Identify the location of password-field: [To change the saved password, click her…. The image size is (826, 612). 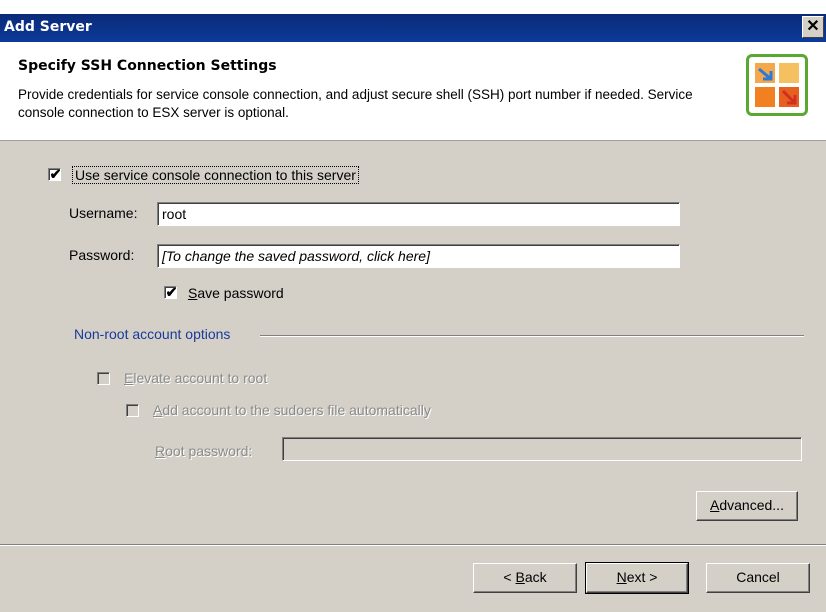
(418, 256).